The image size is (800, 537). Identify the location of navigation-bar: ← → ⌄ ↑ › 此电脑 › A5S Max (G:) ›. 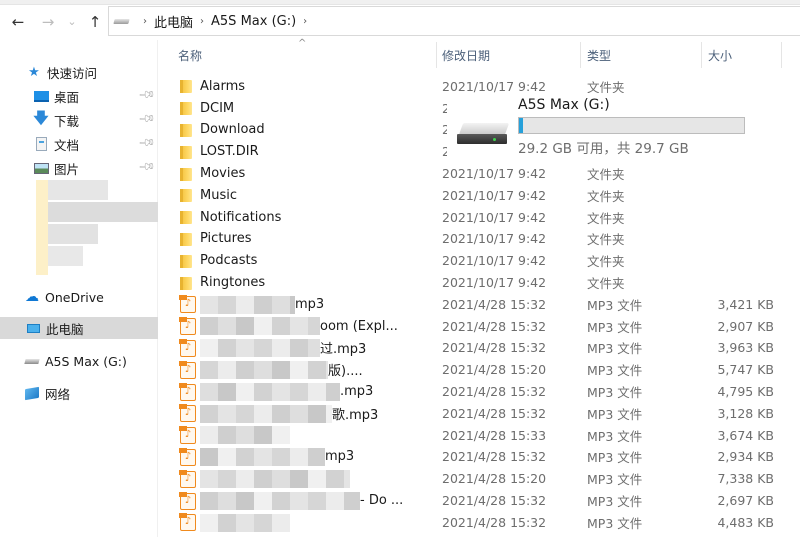
(400, 22).